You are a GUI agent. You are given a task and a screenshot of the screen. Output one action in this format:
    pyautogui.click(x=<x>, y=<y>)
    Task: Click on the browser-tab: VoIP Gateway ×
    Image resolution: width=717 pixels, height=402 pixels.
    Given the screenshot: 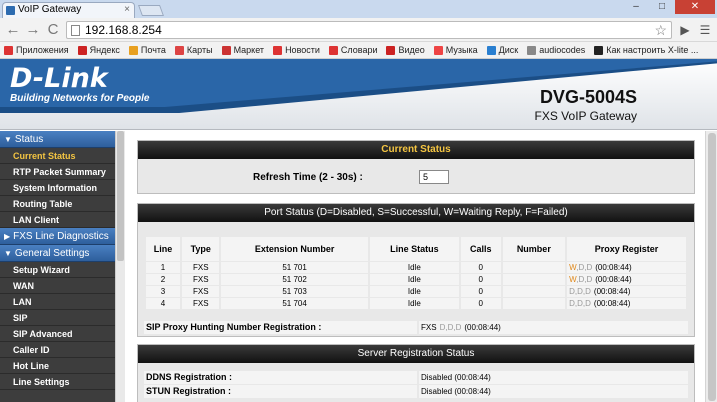 What is the action you would take?
    pyautogui.click(x=68, y=10)
    